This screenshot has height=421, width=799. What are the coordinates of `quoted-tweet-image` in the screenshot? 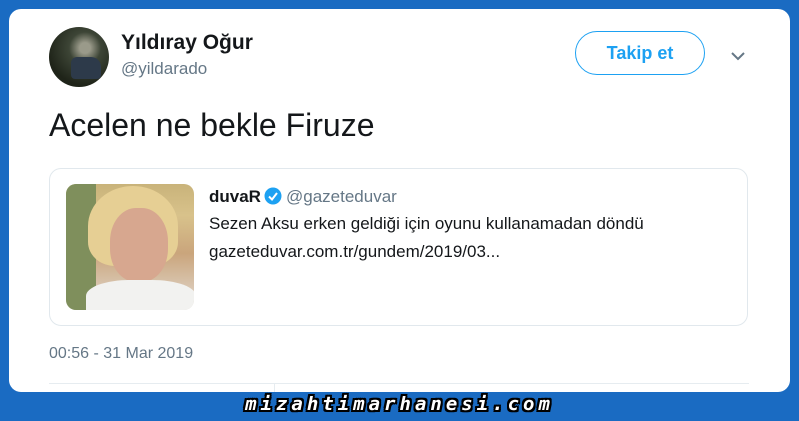 It's located at (130, 247).